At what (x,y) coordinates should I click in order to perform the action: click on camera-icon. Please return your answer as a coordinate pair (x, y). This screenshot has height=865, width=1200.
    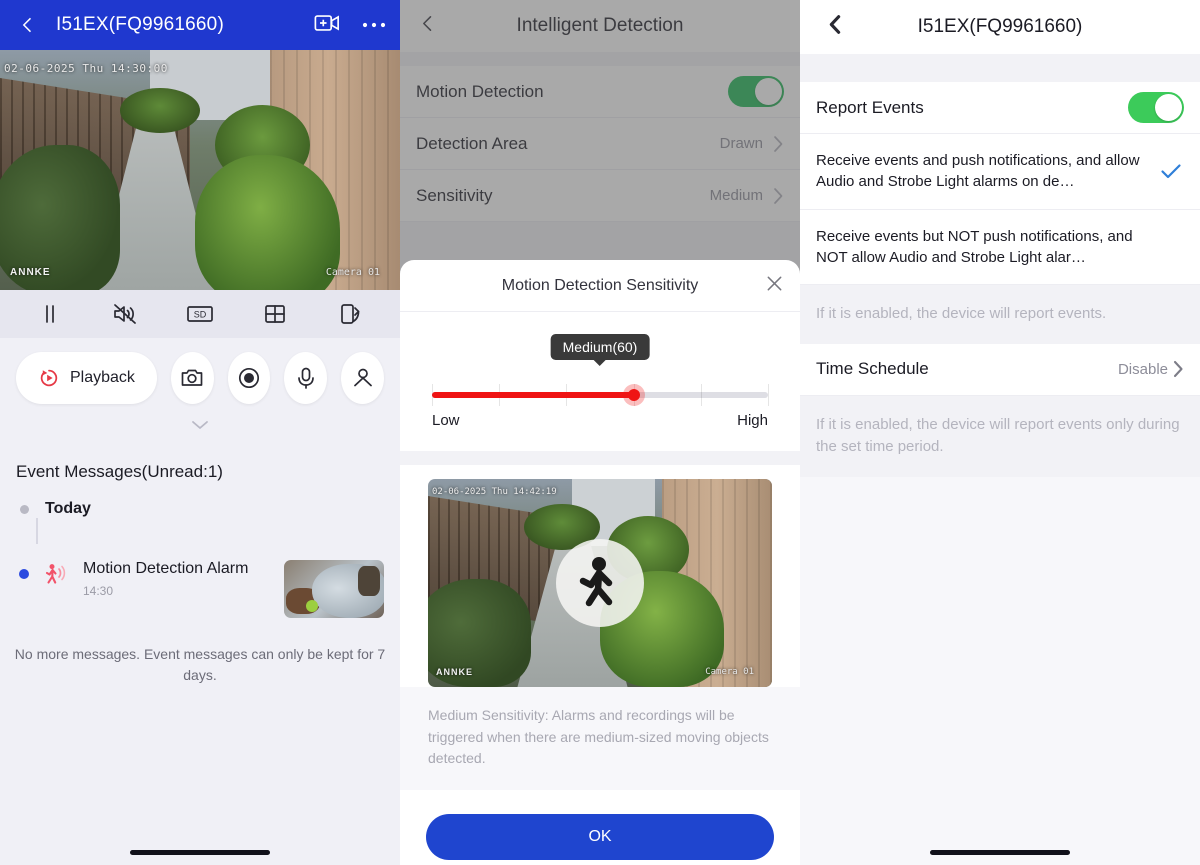
    Looking at the image, I should click on (192, 377).